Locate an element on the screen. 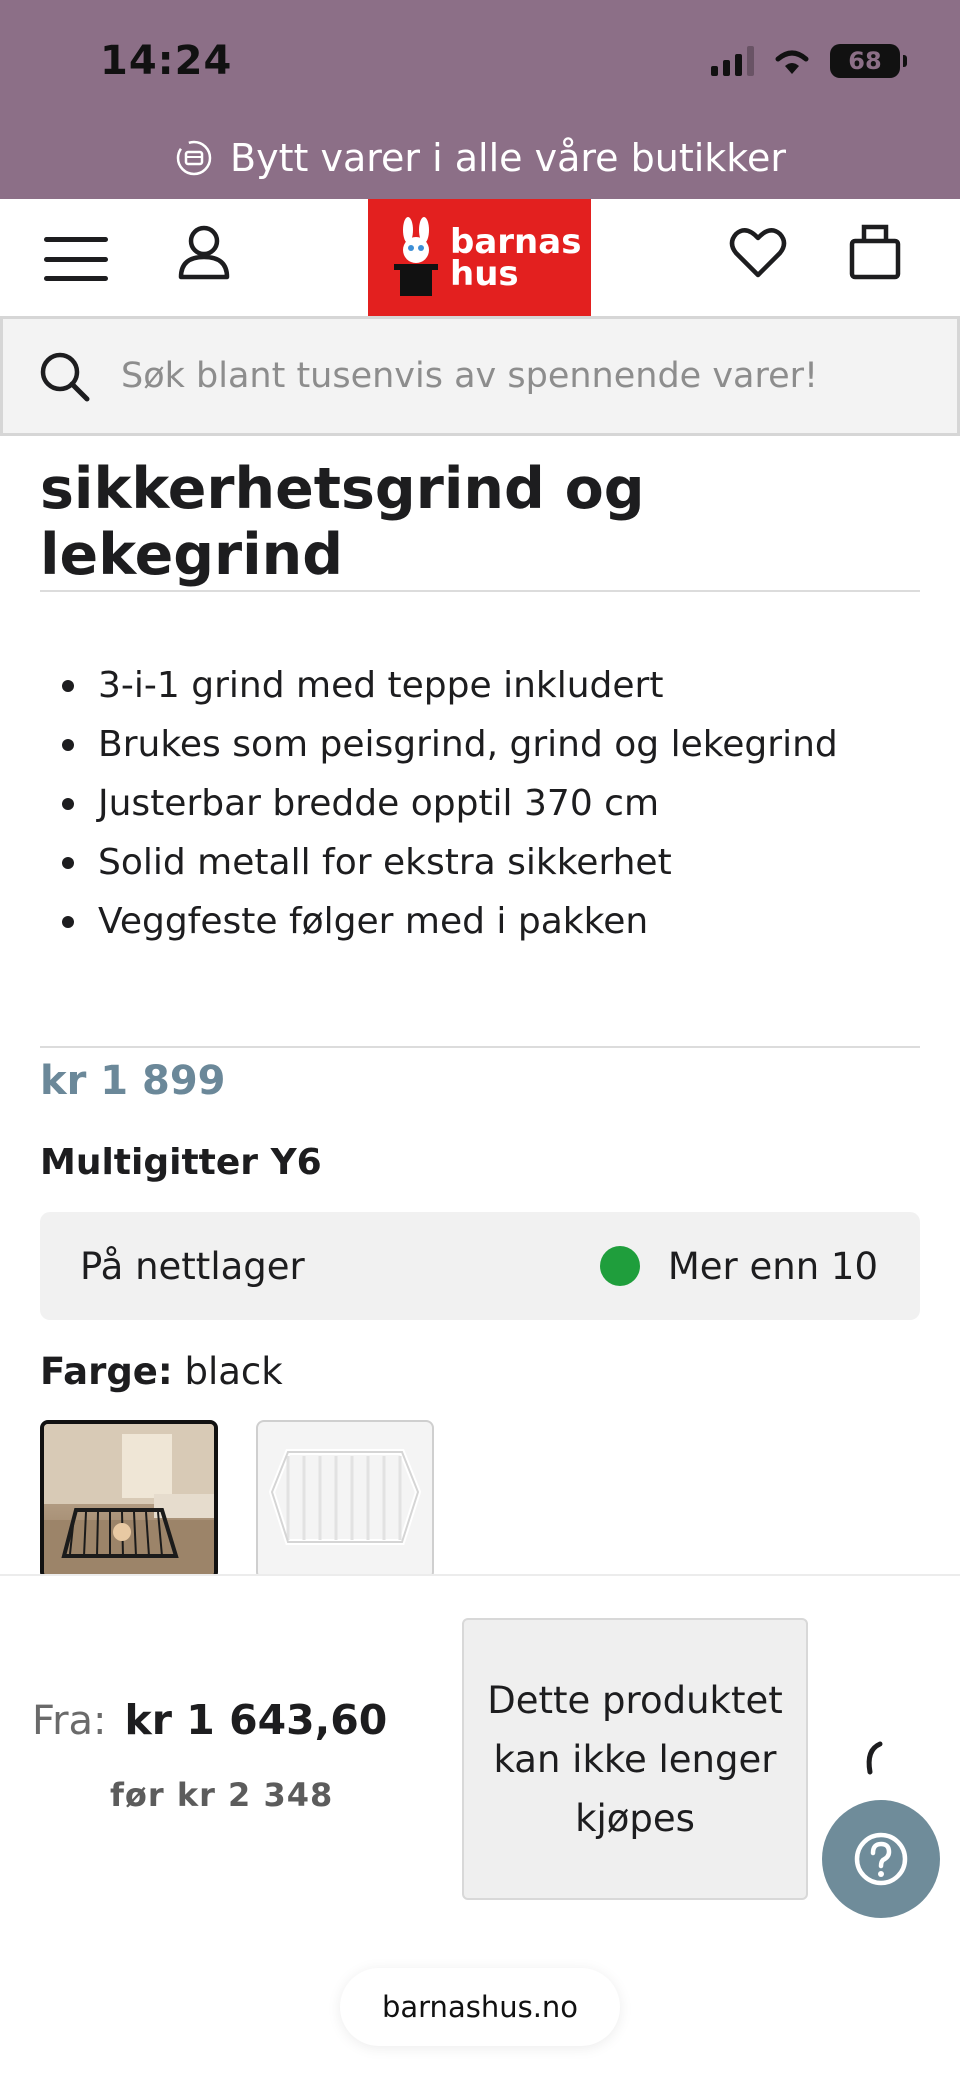  account-icon is located at coordinates (204, 253).